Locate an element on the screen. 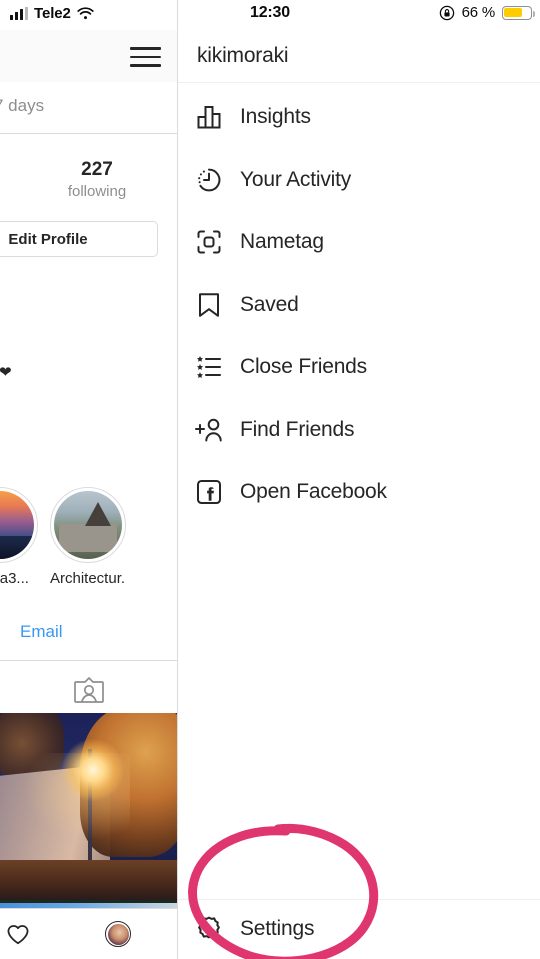  avatar is located at coordinates (118, 934).